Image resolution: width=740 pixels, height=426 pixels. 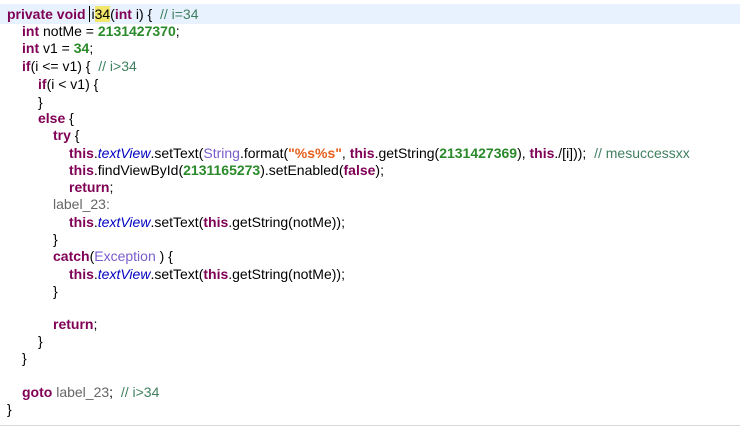 I want to click on code-text: ) {, so click(x=164, y=256).